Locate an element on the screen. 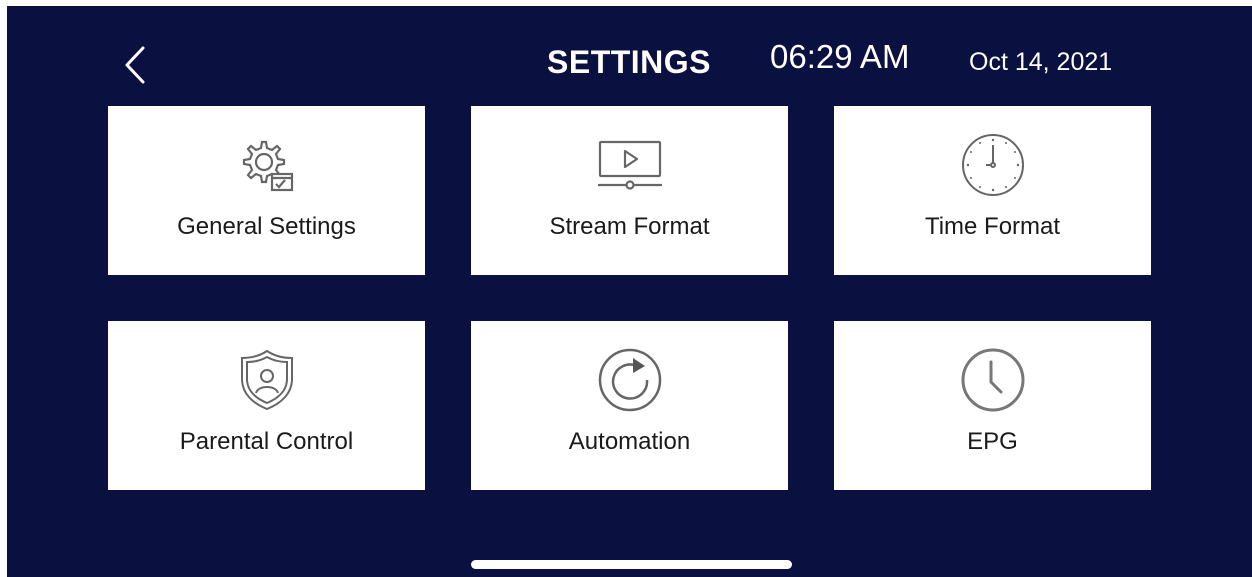 The width and height of the screenshot is (1252, 577). back-button is located at coordinates (135, 65).